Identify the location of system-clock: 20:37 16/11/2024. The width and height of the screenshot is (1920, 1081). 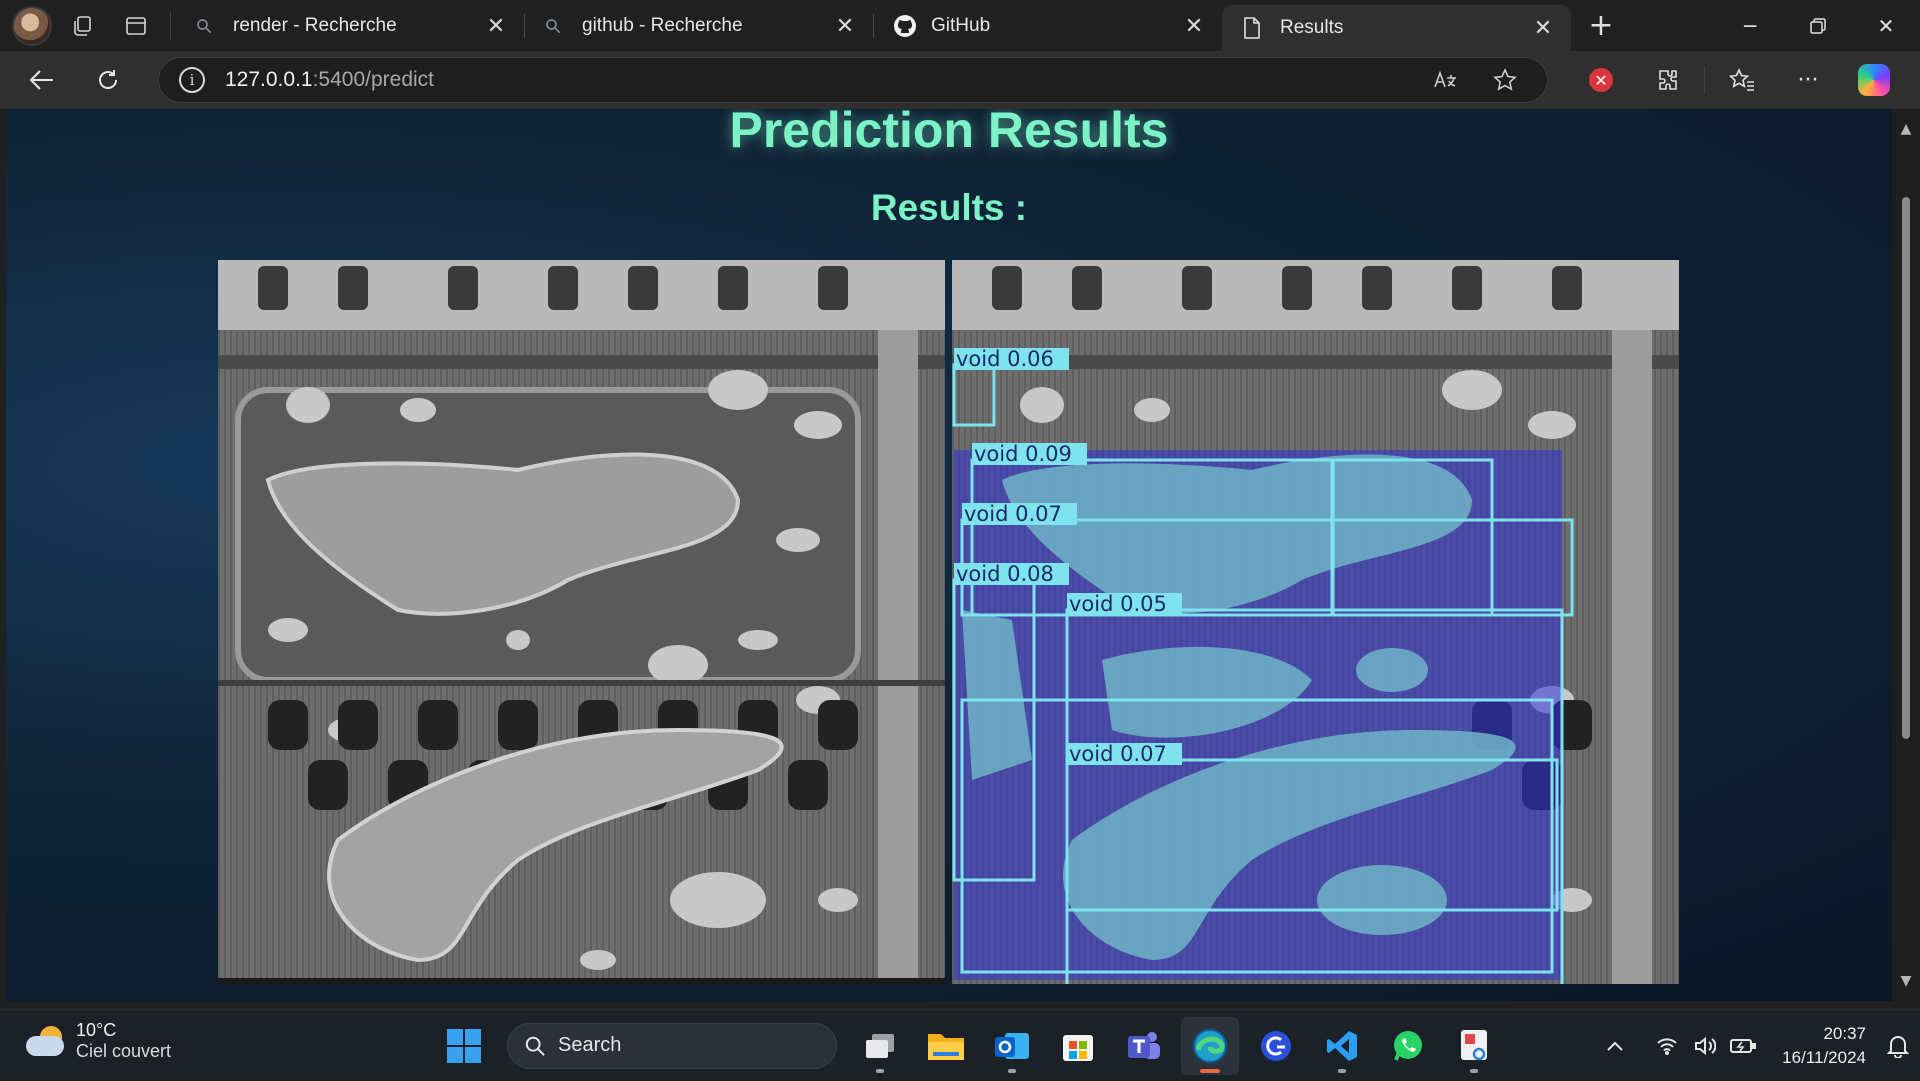
(1824, 1046).